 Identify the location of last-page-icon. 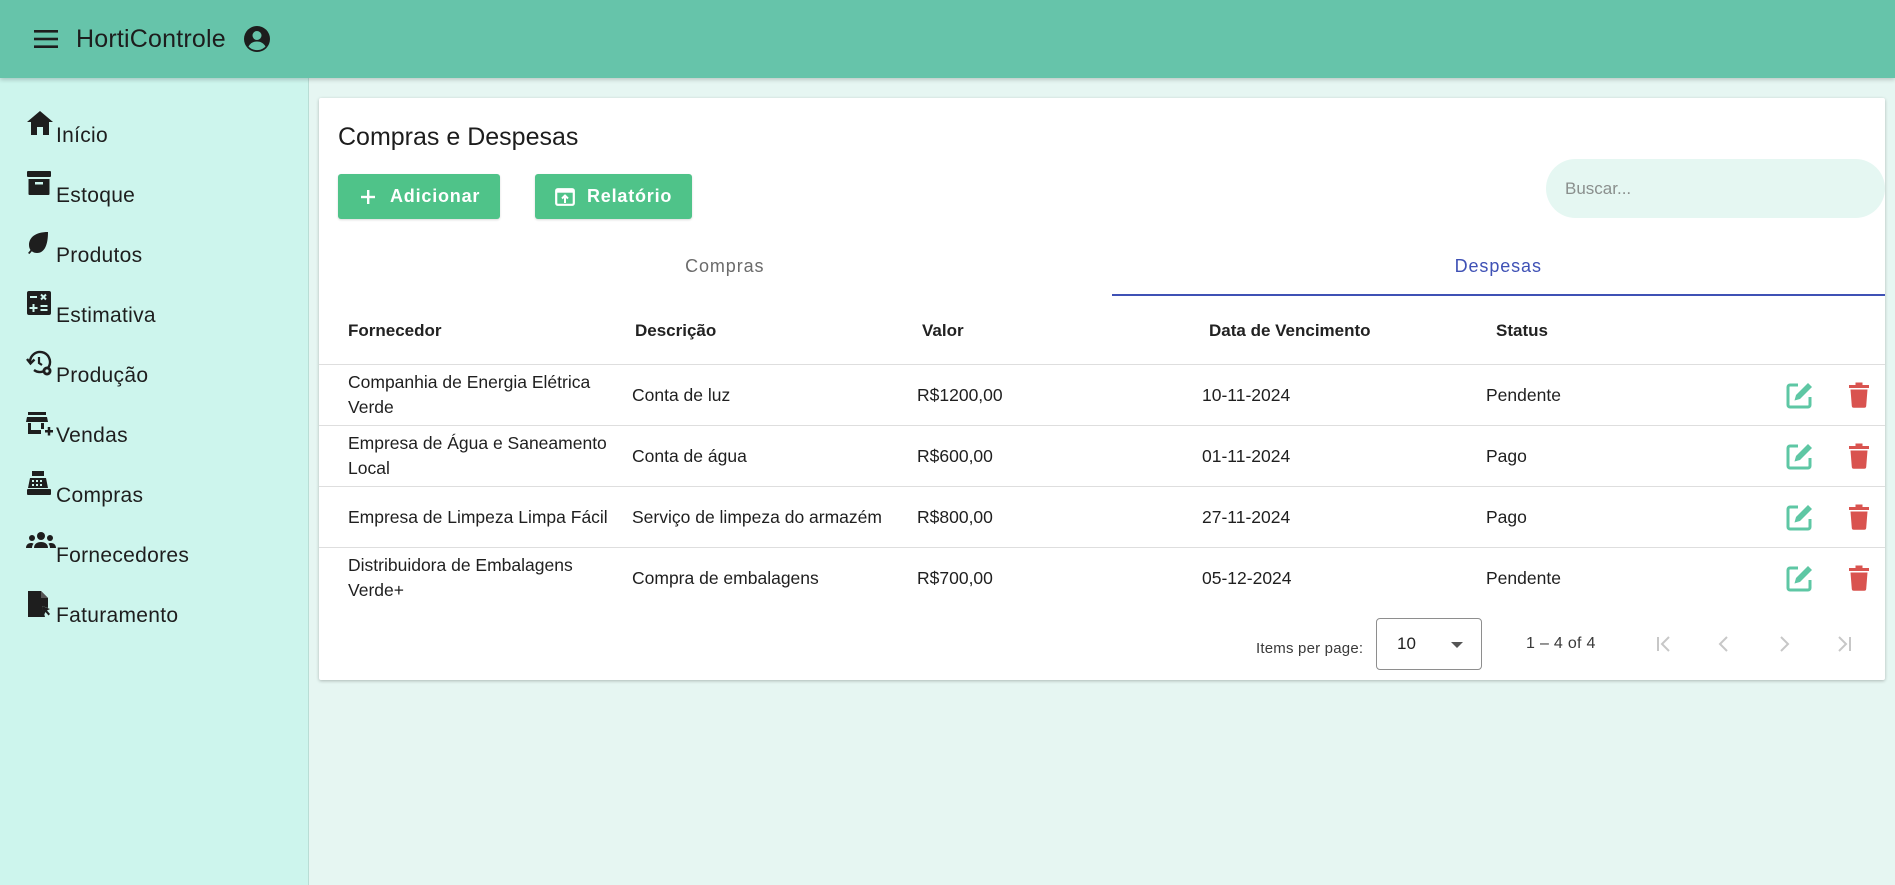
(1844, 644).